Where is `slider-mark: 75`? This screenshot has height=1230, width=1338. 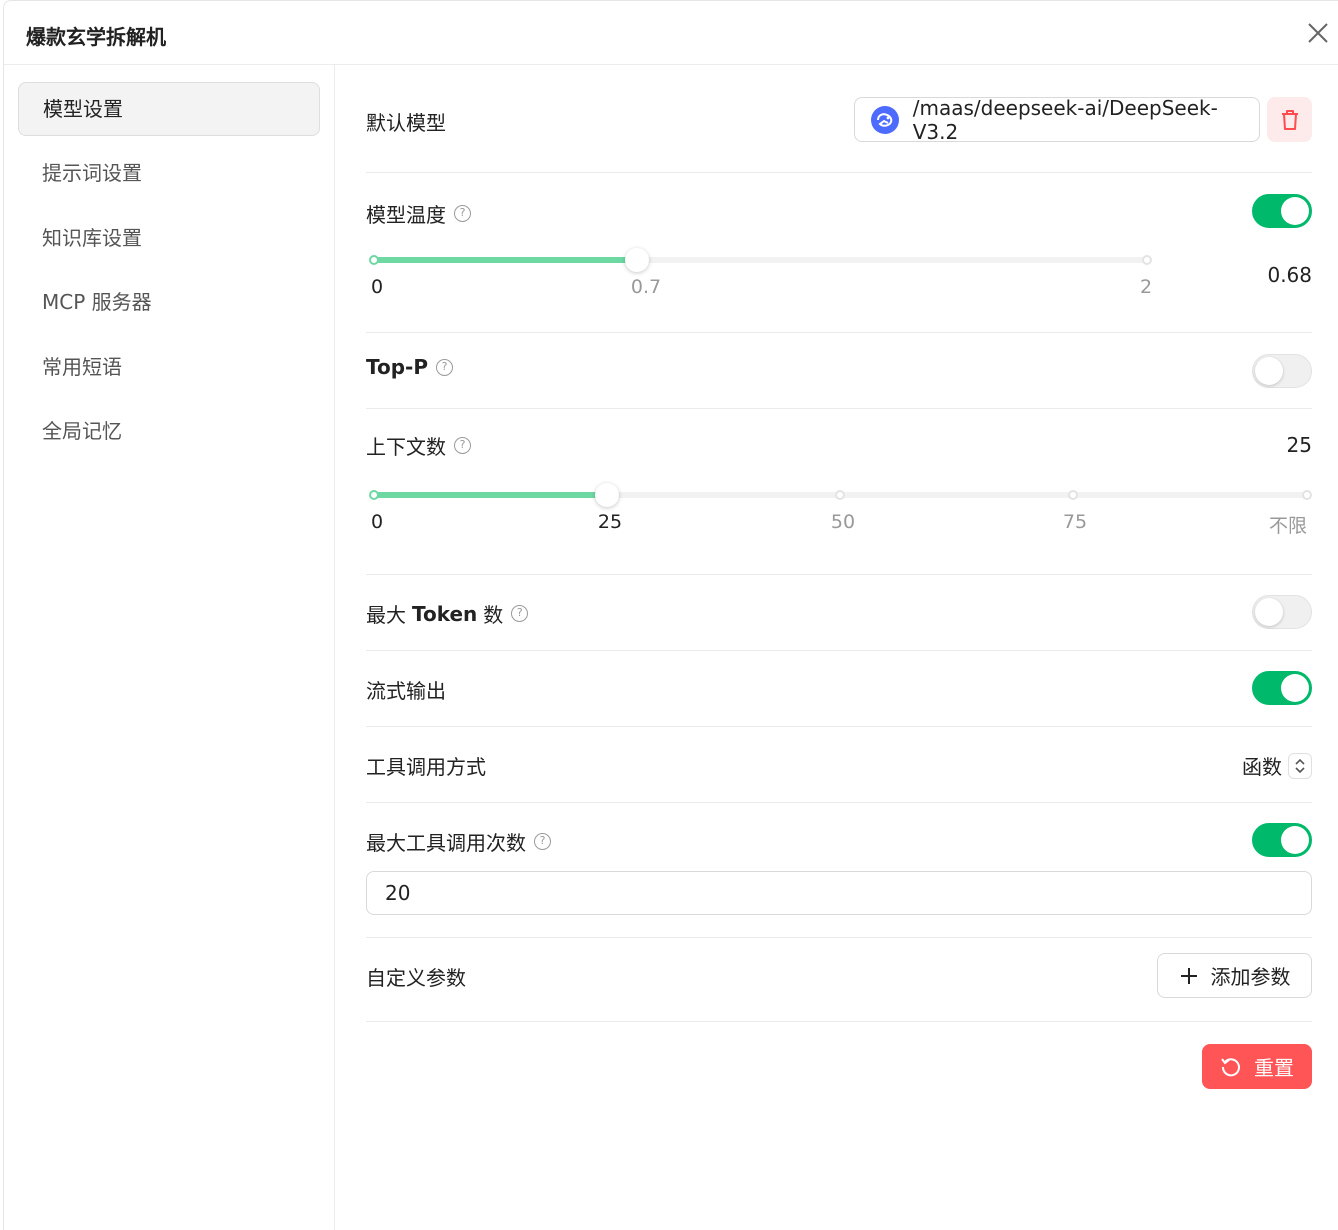 slider-mark: 75 is located at coordinates (1075, 522).